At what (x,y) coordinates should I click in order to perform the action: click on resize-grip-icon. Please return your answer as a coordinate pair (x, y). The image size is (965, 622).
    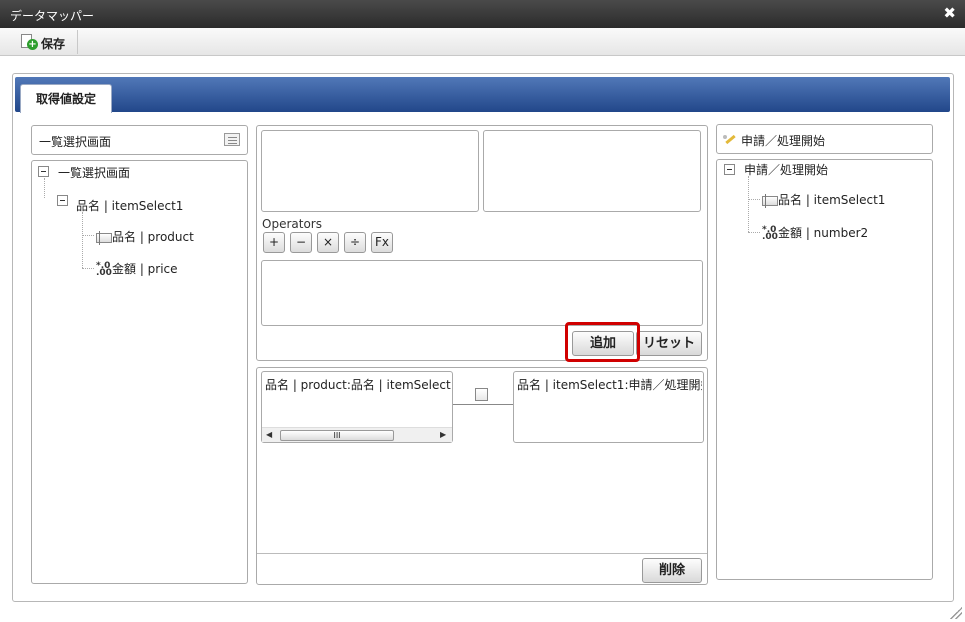
    Looking at the image, I should click on (956, 613).